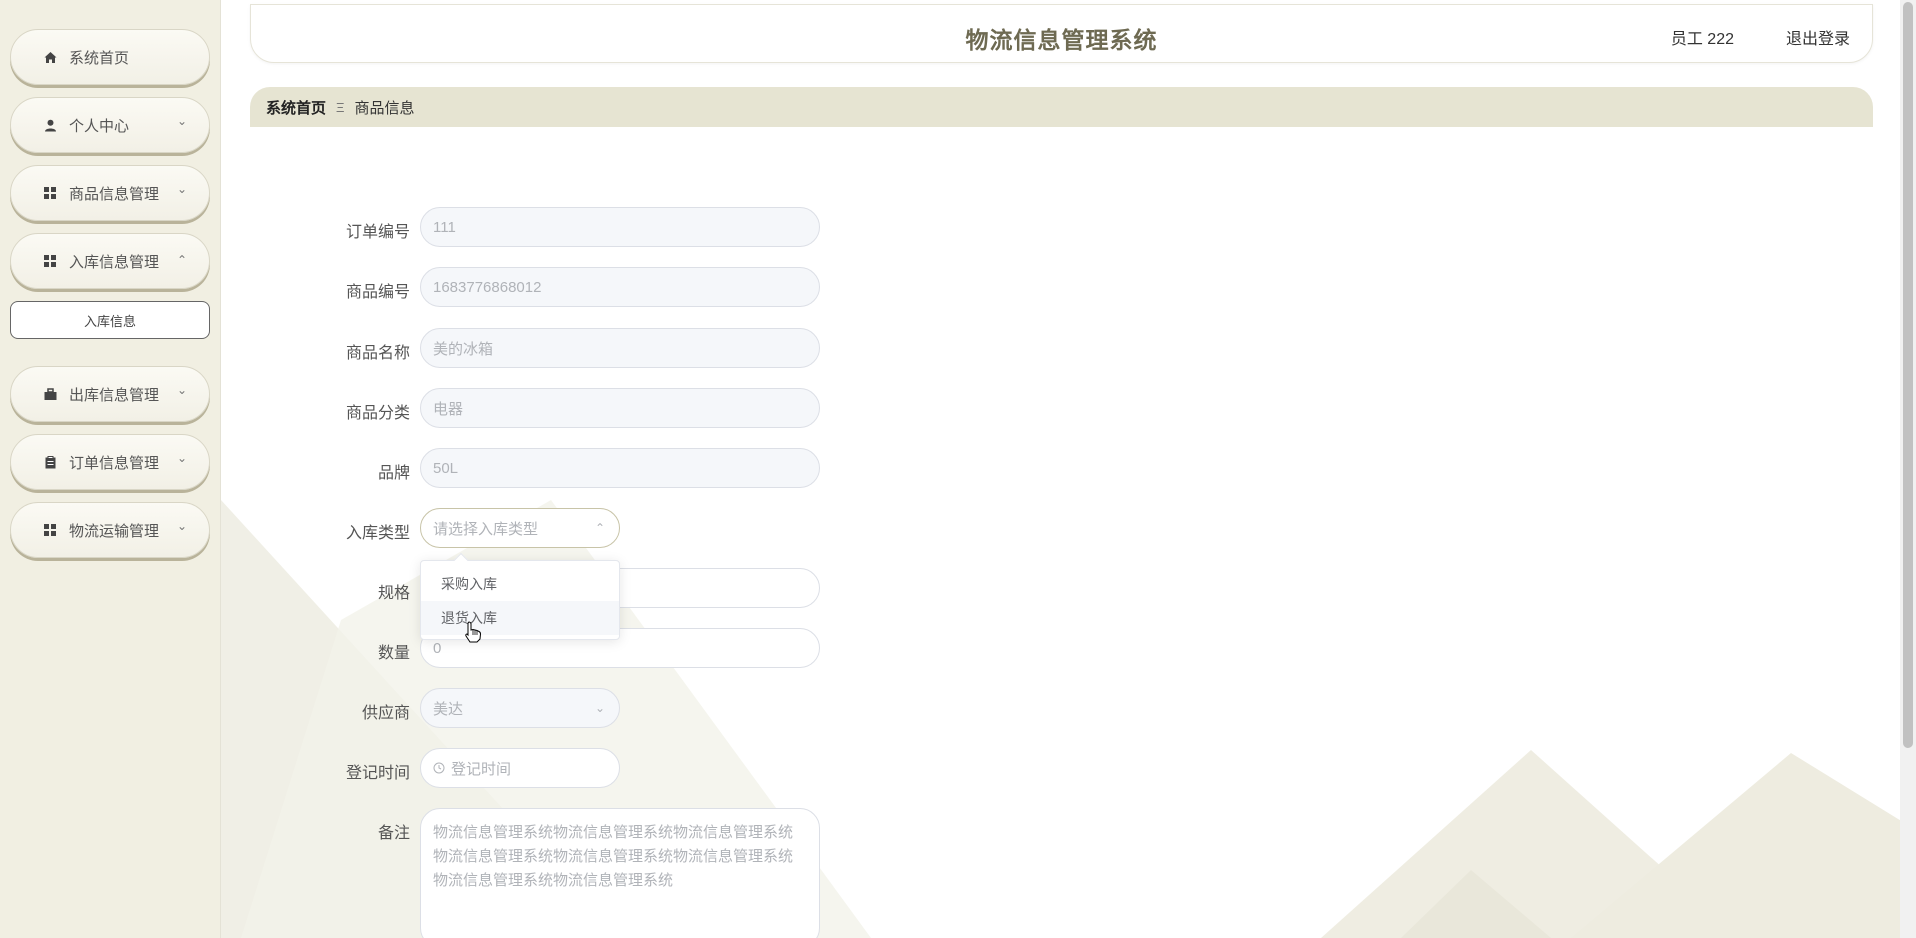 The image size is (1916, 938). I want to click on sidebar-item-outbound: 出库信息管理 ⌄, so click(110, 394).